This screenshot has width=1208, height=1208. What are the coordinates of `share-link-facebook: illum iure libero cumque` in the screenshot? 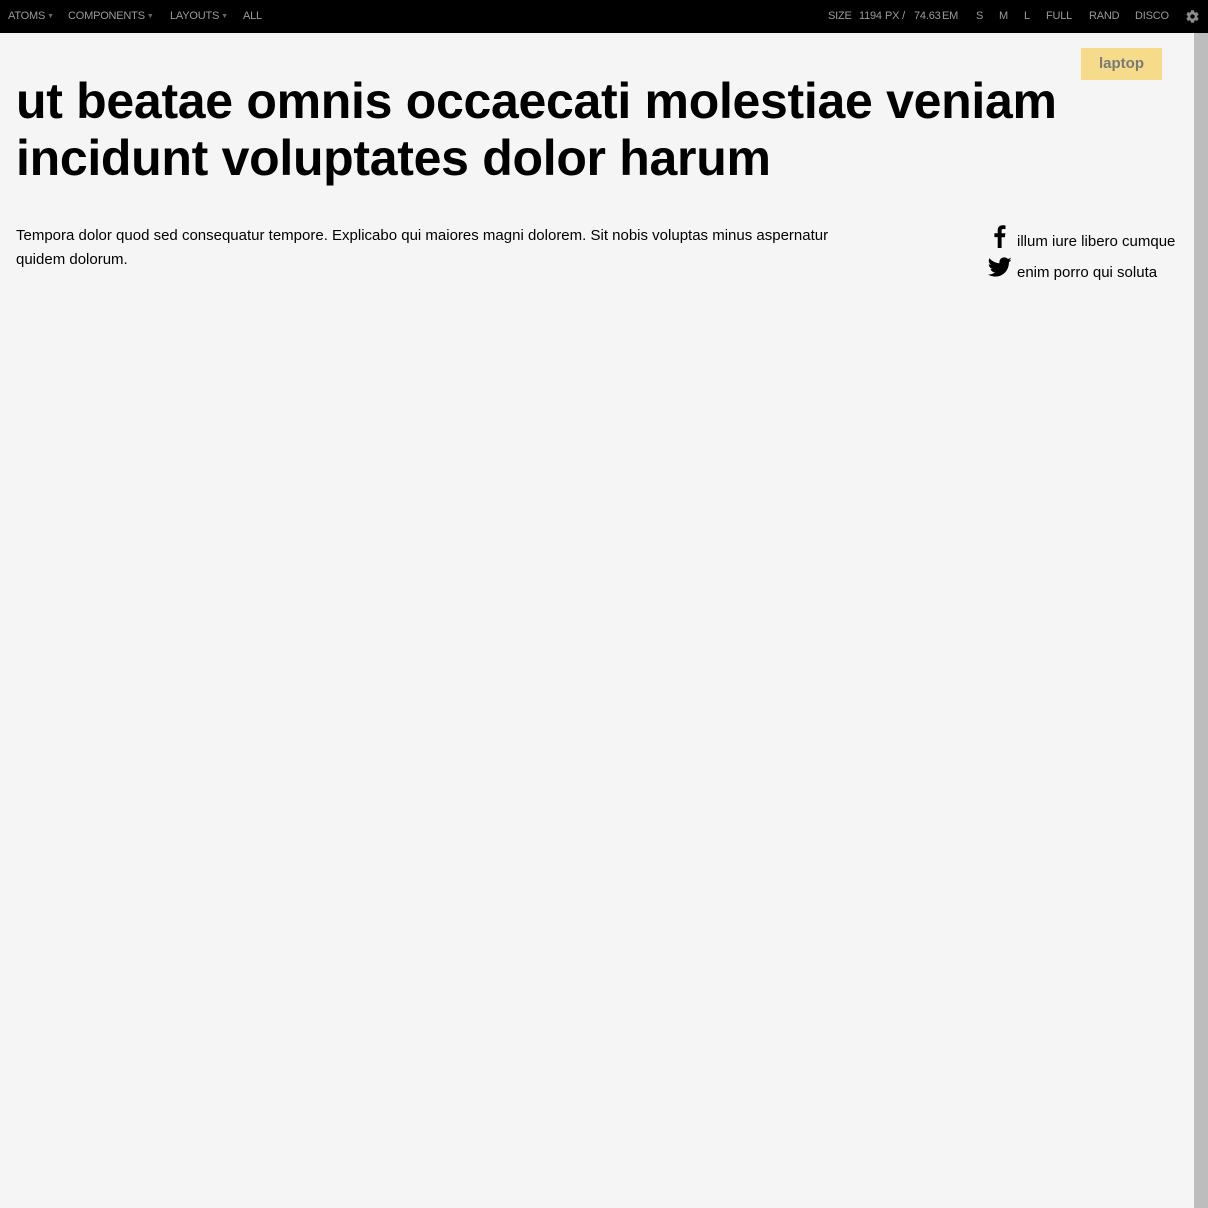 It's located at (1088, 236).